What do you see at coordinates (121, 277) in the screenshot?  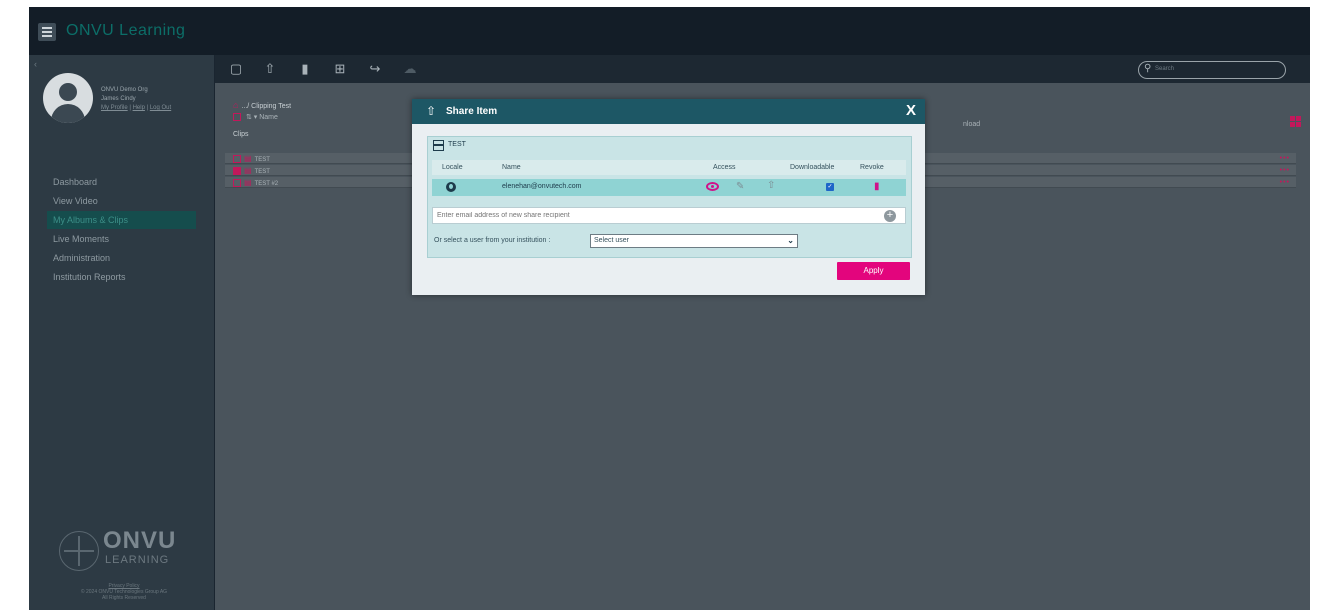 I see `sidebar-item-institution-reports: Institution Reports` at bounding box center [121, 277].